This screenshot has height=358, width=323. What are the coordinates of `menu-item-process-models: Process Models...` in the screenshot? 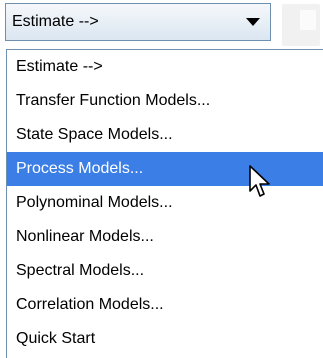 It's located at (165, 169).